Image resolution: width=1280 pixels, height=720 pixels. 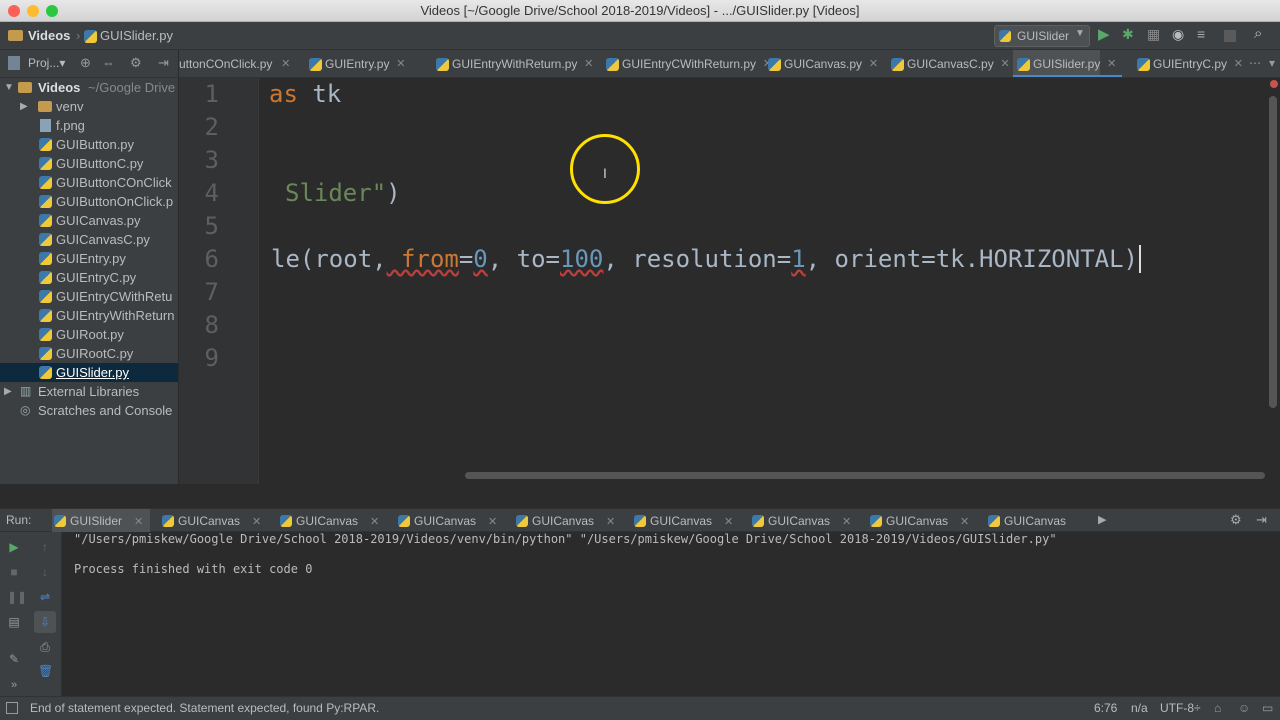 What do you see at coordinates (687, 63) in the screenshot?
I see `tab-guientrycwithreturn: GUIEntryCWithReturn.py✕` at bounding box center [687, 63].